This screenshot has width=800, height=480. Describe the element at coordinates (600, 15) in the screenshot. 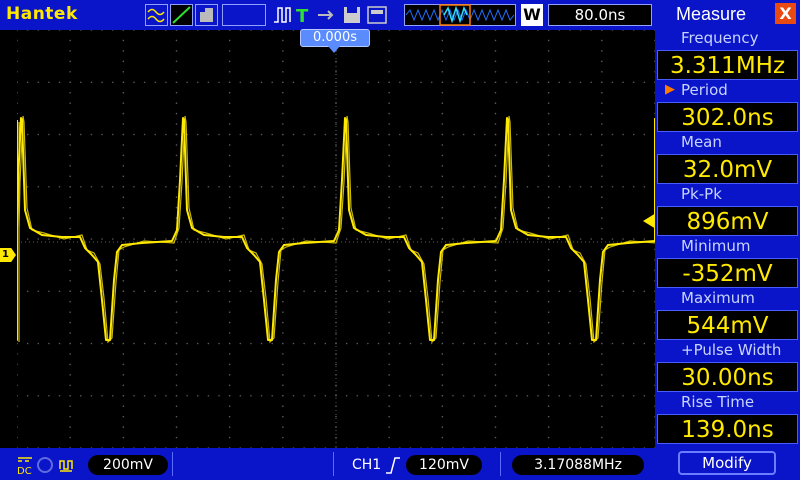

I see `timebase-display: 80.0ns` at that location.